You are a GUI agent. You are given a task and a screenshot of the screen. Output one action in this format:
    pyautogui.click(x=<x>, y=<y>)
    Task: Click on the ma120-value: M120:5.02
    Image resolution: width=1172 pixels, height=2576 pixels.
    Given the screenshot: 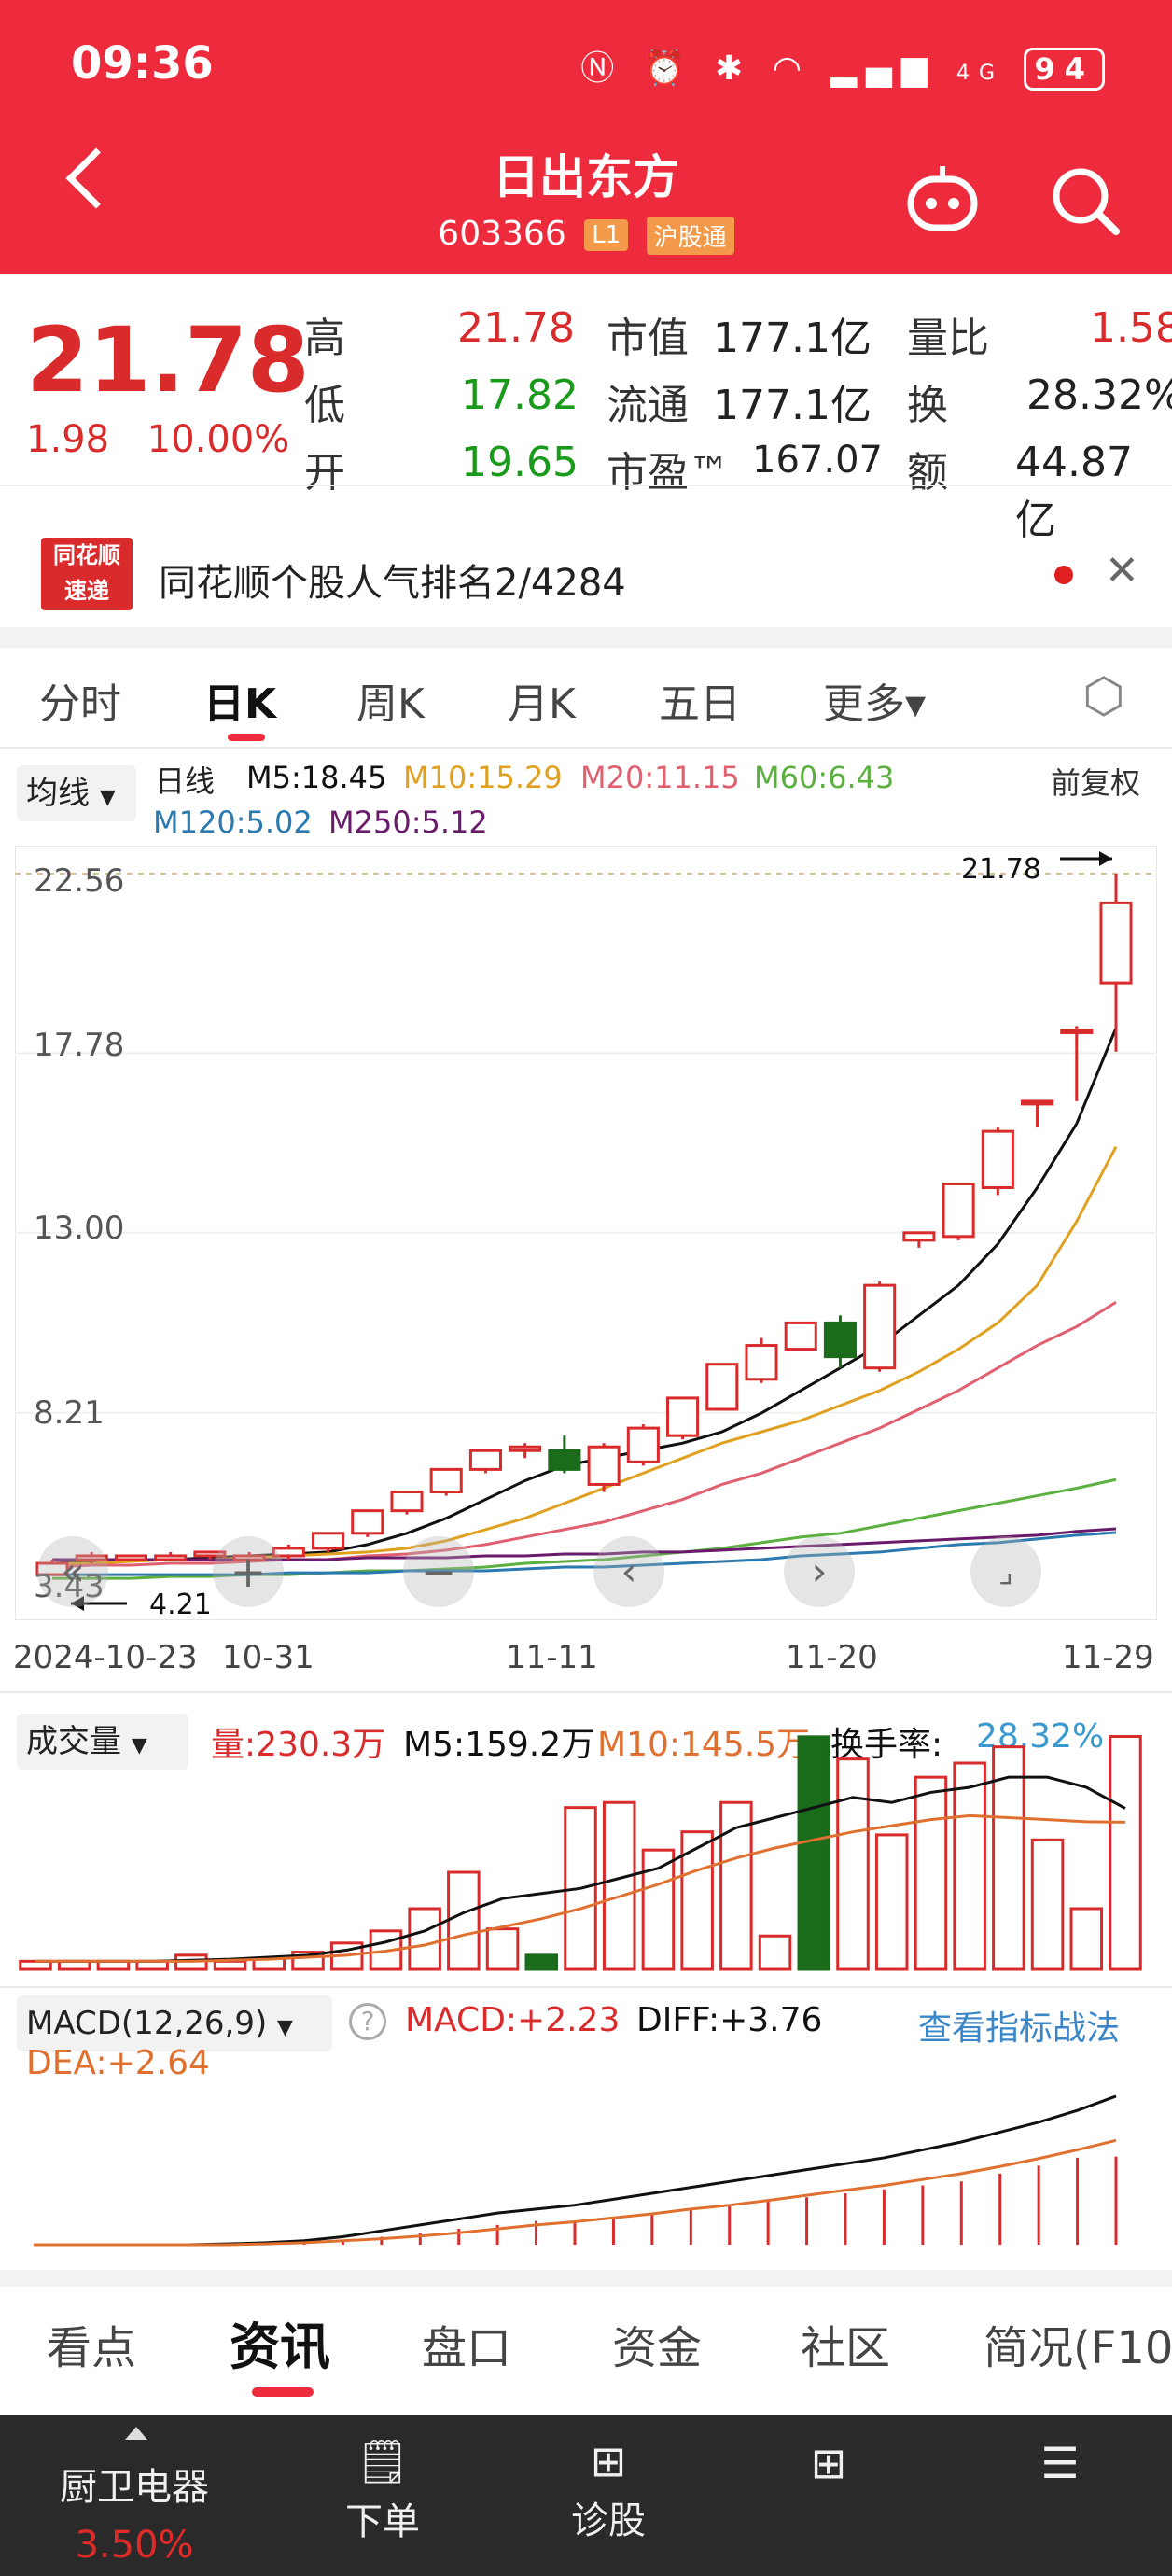 What is the action you would take?
    pyautogui.click(x=233, y=822)
    